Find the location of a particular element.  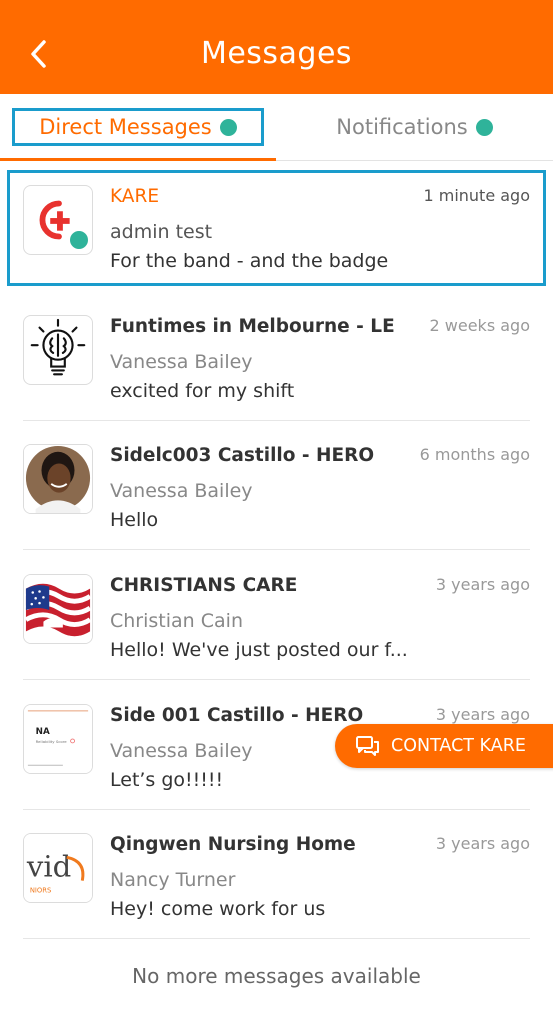

message-preview: Hey! come work for us is located at coordinates (218, 909).